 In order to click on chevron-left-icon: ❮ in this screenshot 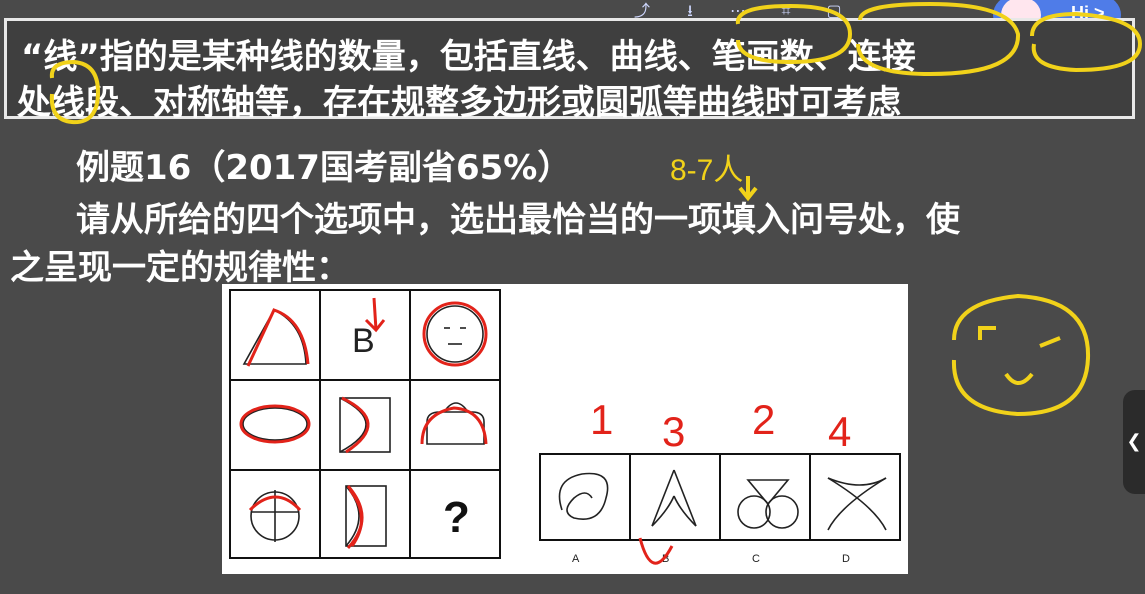, I will do `click(1134, 441)`.